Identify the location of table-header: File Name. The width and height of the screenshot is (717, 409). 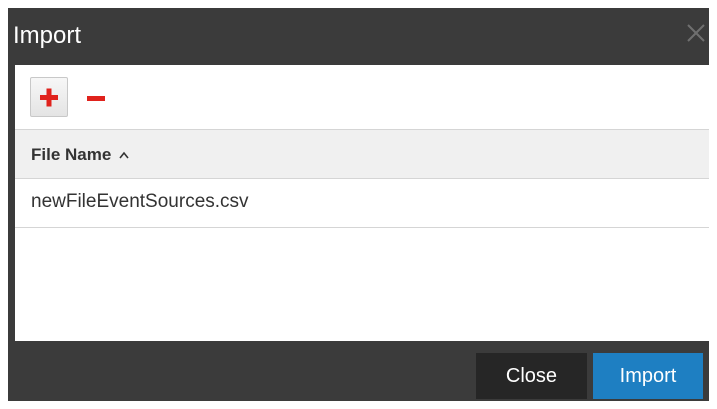
(362, 154).